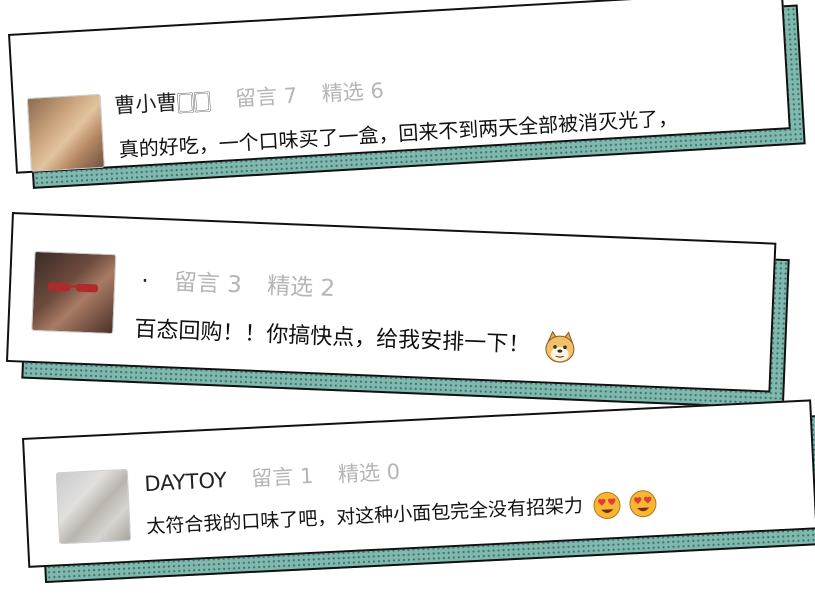  I want to click on comment-count-stat: 留言 3, so click(207, 284).